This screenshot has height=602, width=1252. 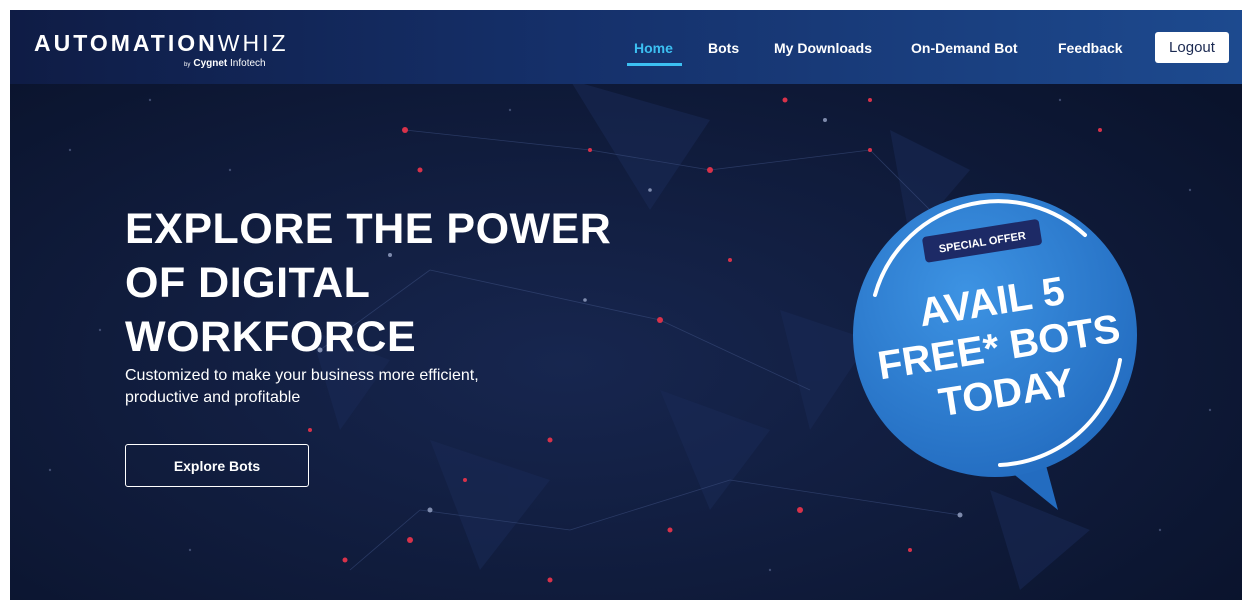 I want to click on hero-title: EXPLORE THE POWER OF DIGITAL WORKFORCE, so click(x=385, y=283).